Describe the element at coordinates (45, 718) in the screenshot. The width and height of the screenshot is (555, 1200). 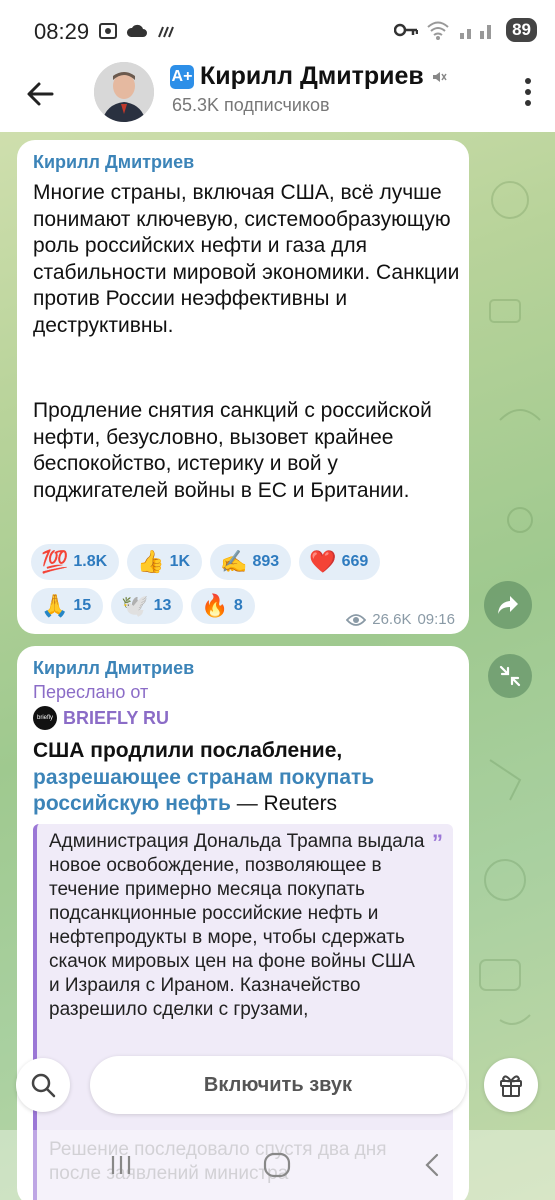
I see `source-logo: briefly` at that location.